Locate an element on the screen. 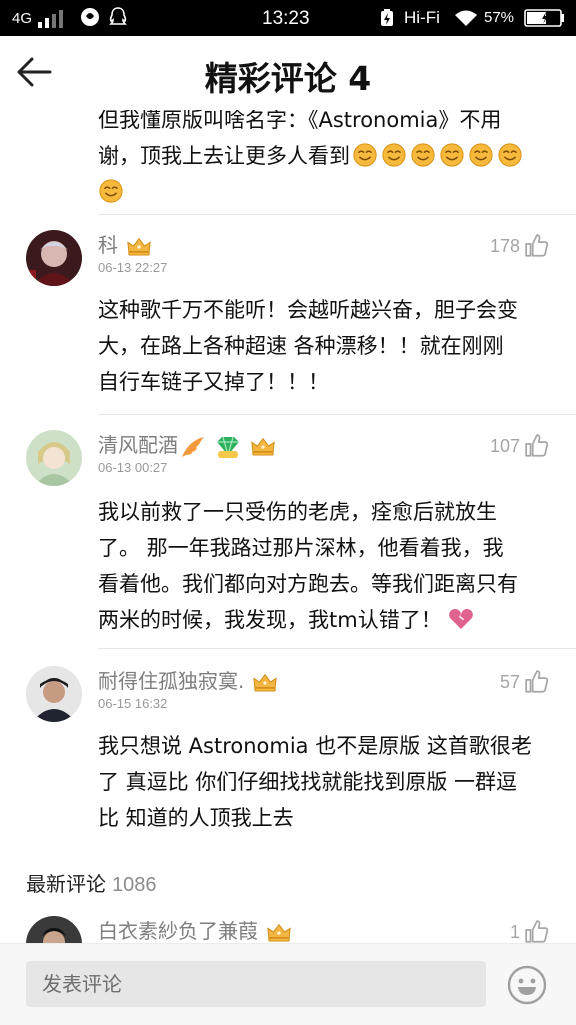  comment-timestamp: 06-13 00:27 is located at coordinates (133, 467).